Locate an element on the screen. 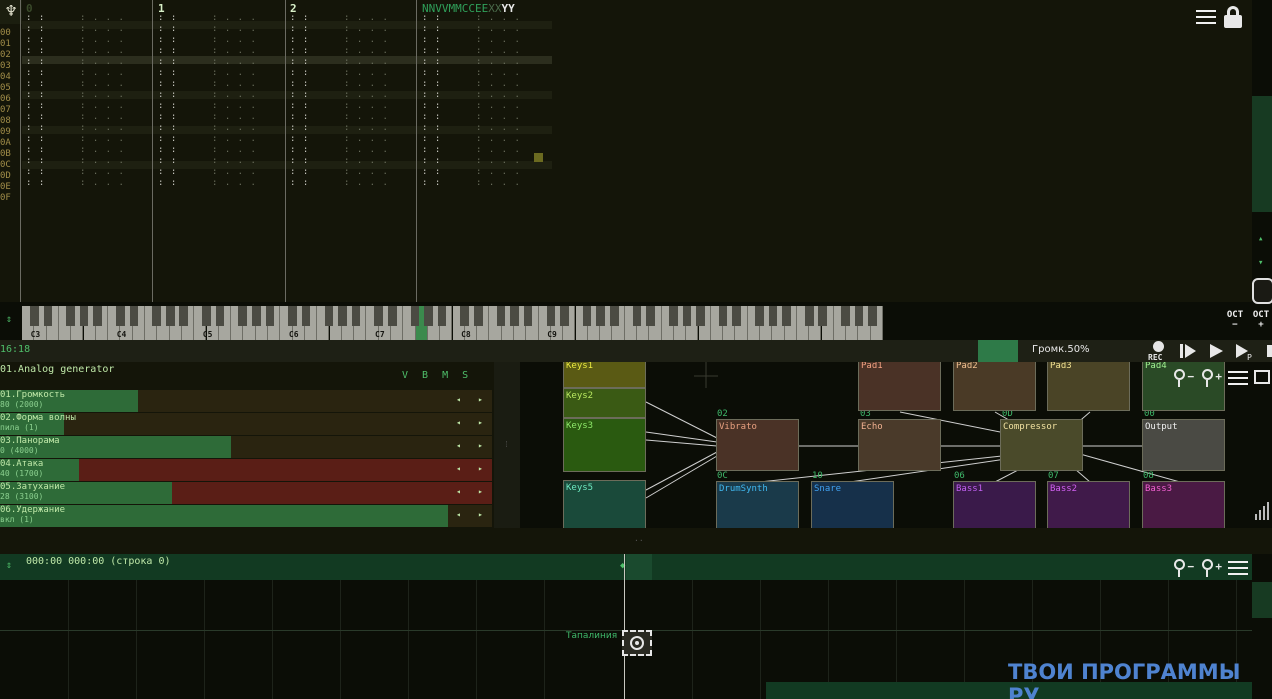  param-fill is located at coordinates (224, 516).